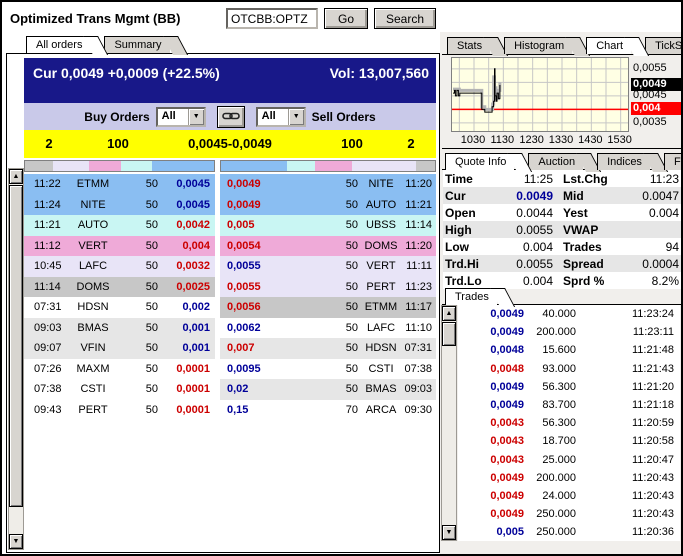 Image resolution: width=683 pixels, height=556 pixels. Describe the element at coordinates (471, 296) in the screenshot. I see `tab-trades: Trades` at that location.